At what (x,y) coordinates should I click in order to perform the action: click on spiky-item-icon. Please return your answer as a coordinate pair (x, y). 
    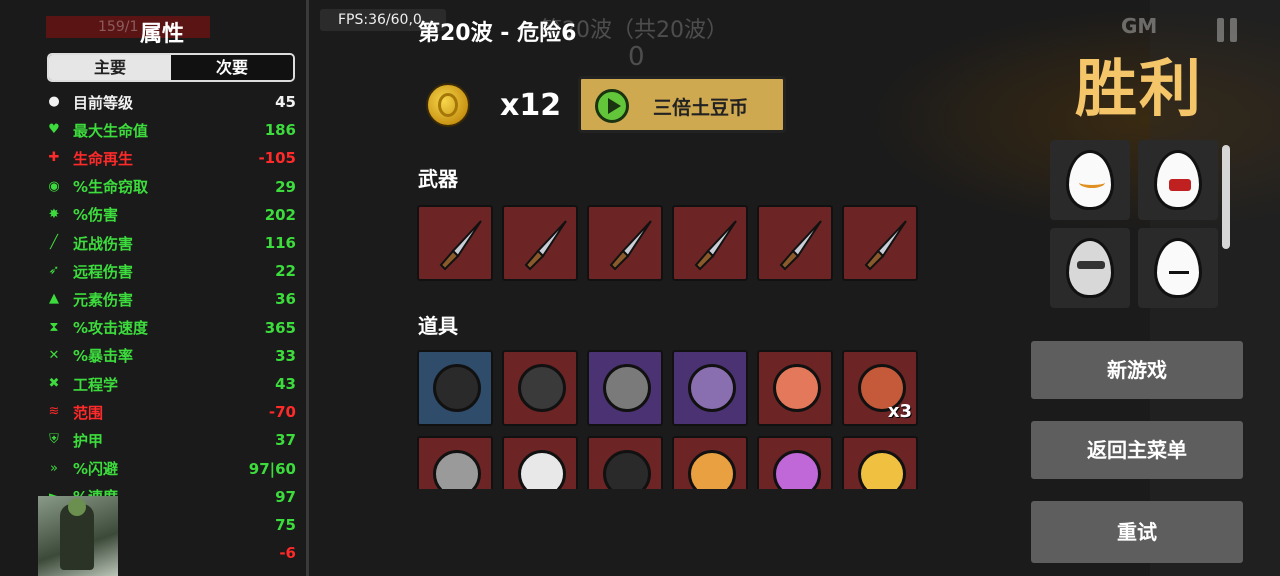
    Looking at the image, I should click on (542, 469).